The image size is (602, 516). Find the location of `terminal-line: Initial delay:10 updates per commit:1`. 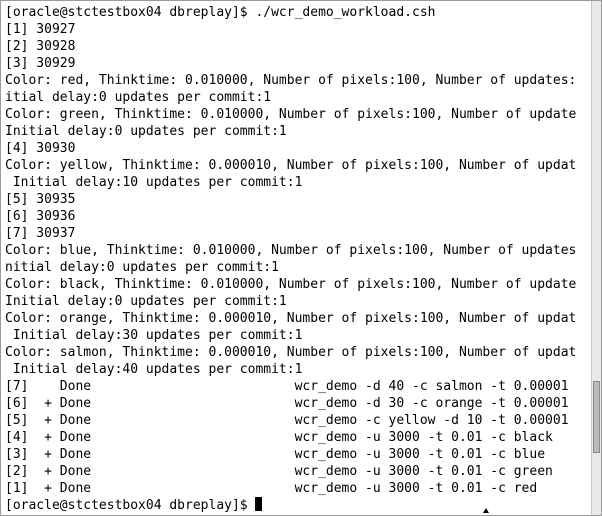

terminal-line: Initial delay:10 updates per commit:1 is located at coordinates (154, 182).